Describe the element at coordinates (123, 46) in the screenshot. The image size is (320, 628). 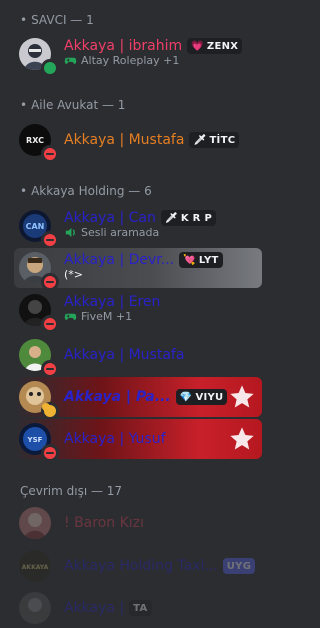
I see `member-name: Akkaya | ibrahim` at that location.